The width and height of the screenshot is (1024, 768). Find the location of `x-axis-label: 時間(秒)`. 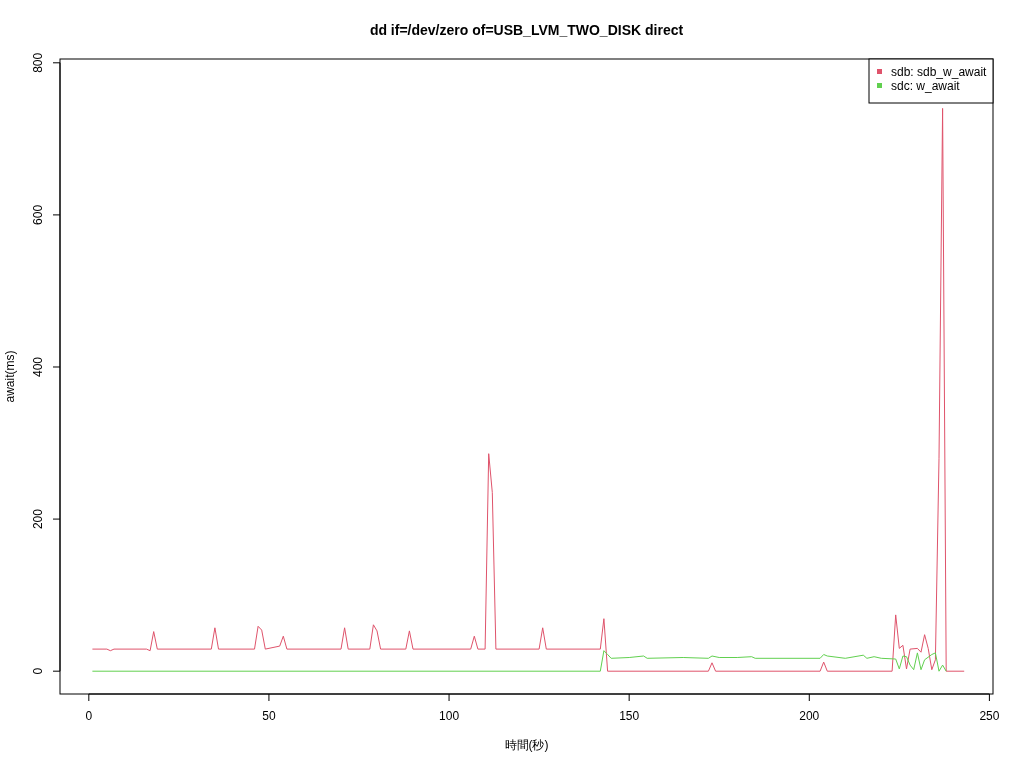

x-axis-label: 時間(秒) is located at coordinates (526, 745).